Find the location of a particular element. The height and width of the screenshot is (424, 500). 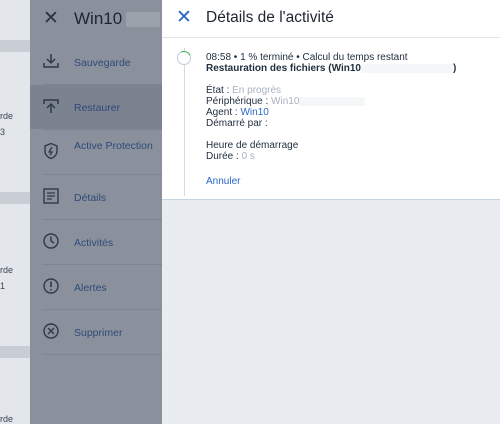

agent-row: Agent : Win10 is located at coordinates (237, 112).